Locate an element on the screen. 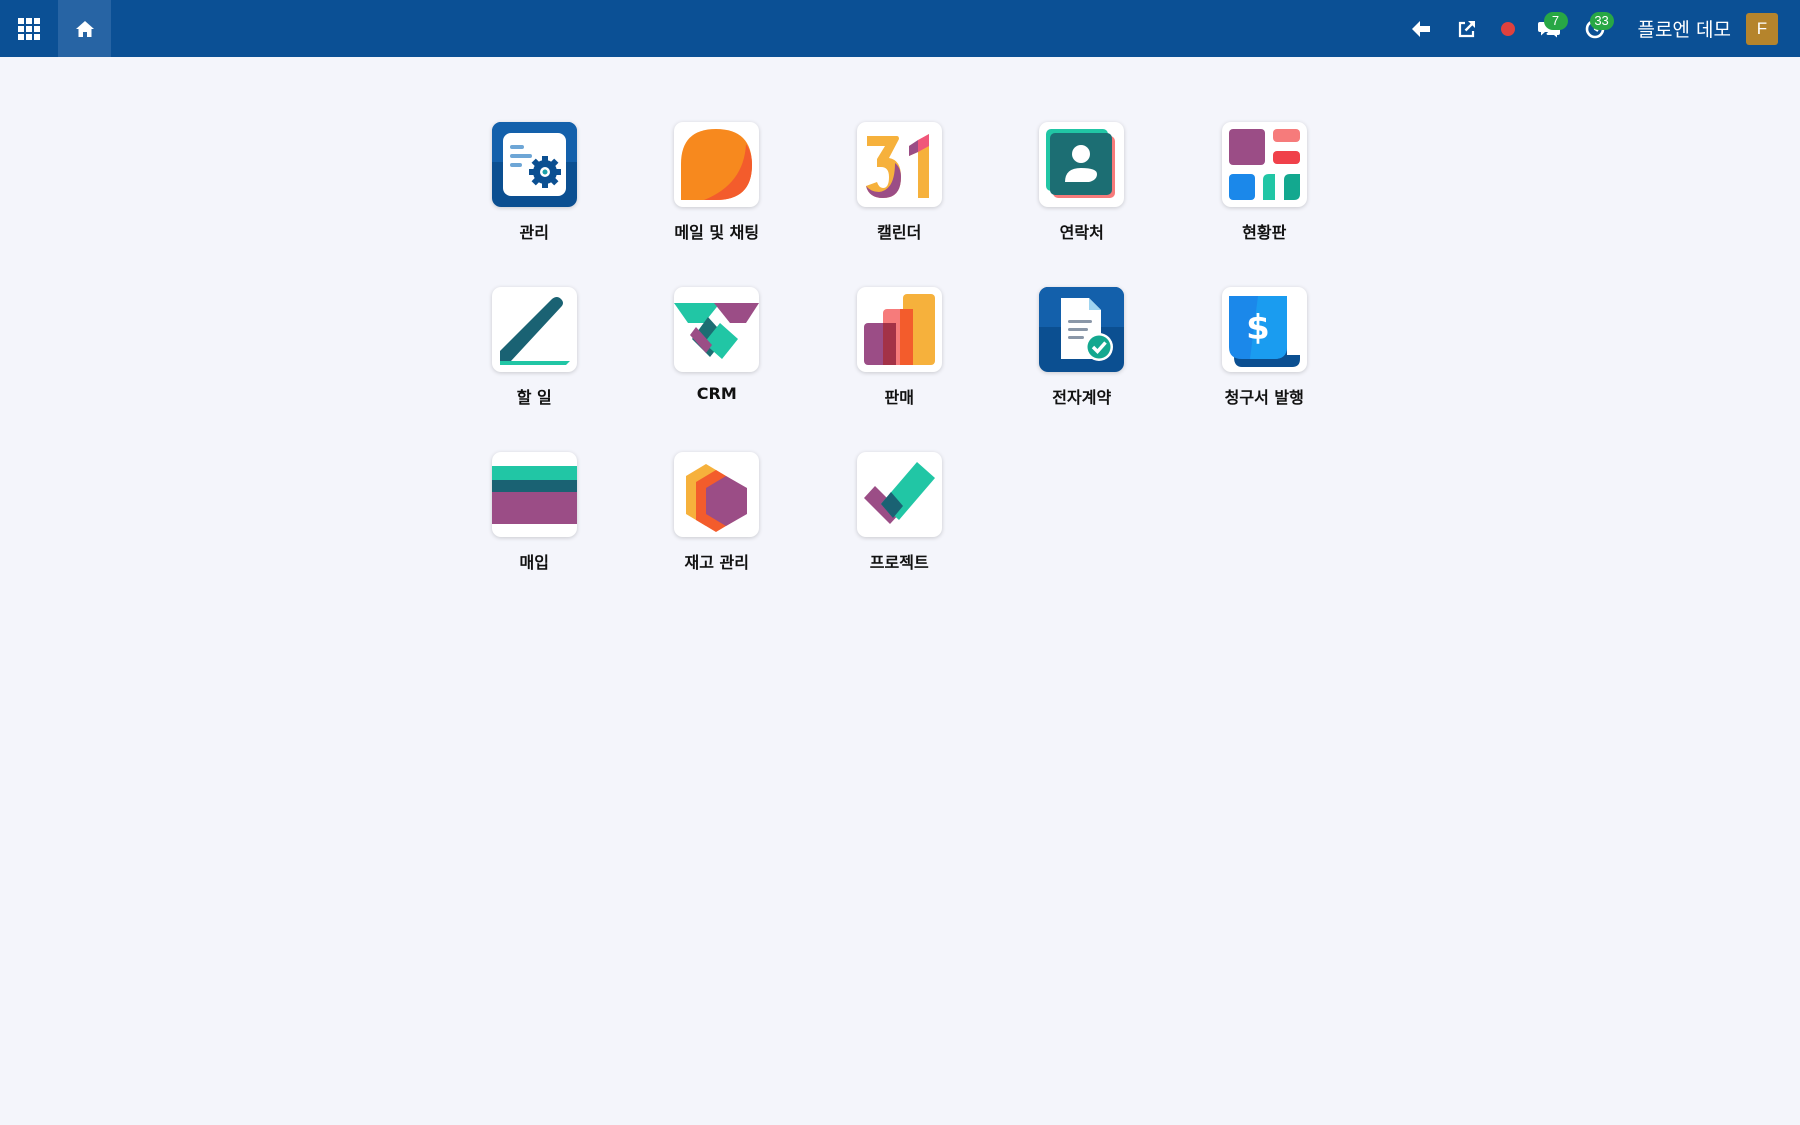 The height and width of the screenshot is (1125, 1800). app-label: 관리 is located at coordinates (534, 232).